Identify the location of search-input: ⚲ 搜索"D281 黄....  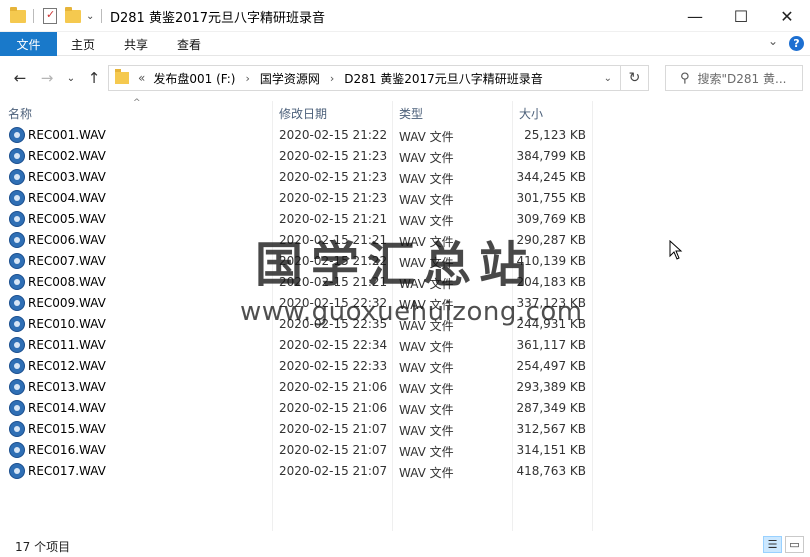
(734, 78).